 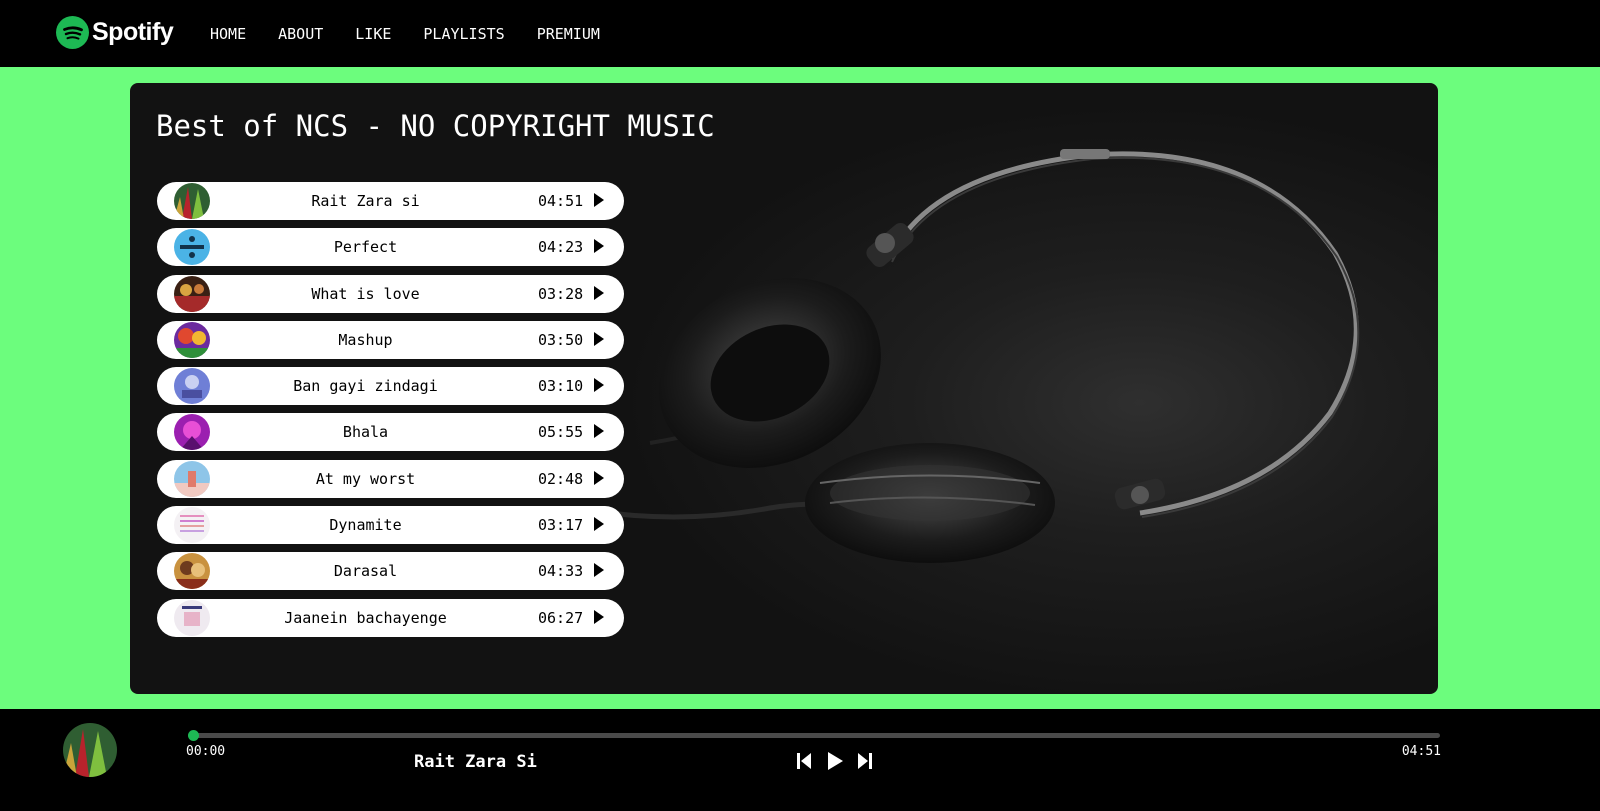 What do you see at coordinates (561, 247) in the screenshot?
I see `song-duration: 04:23` at bounding box center [561, 247].